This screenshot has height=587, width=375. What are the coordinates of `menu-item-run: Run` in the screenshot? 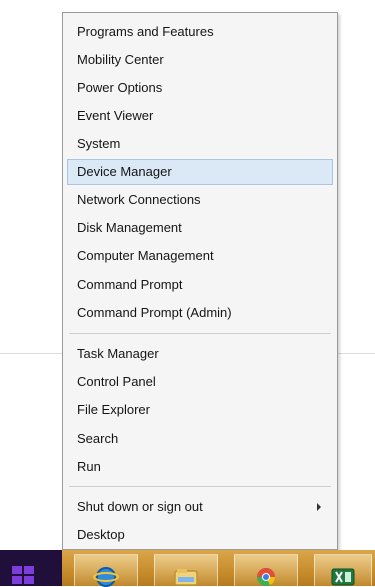 It's located at (200, 467).